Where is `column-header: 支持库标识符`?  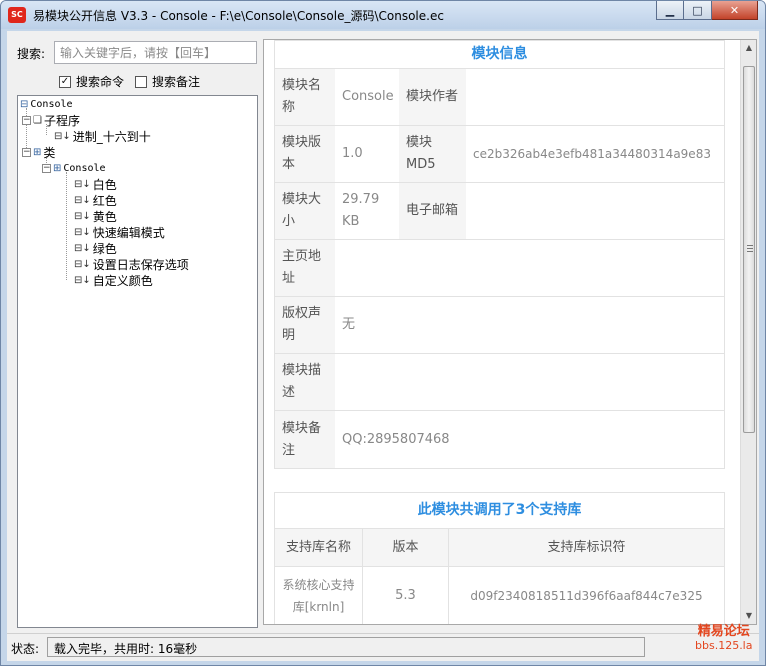
column-header: 支持库标识符 is located at coordinates (586, 547).